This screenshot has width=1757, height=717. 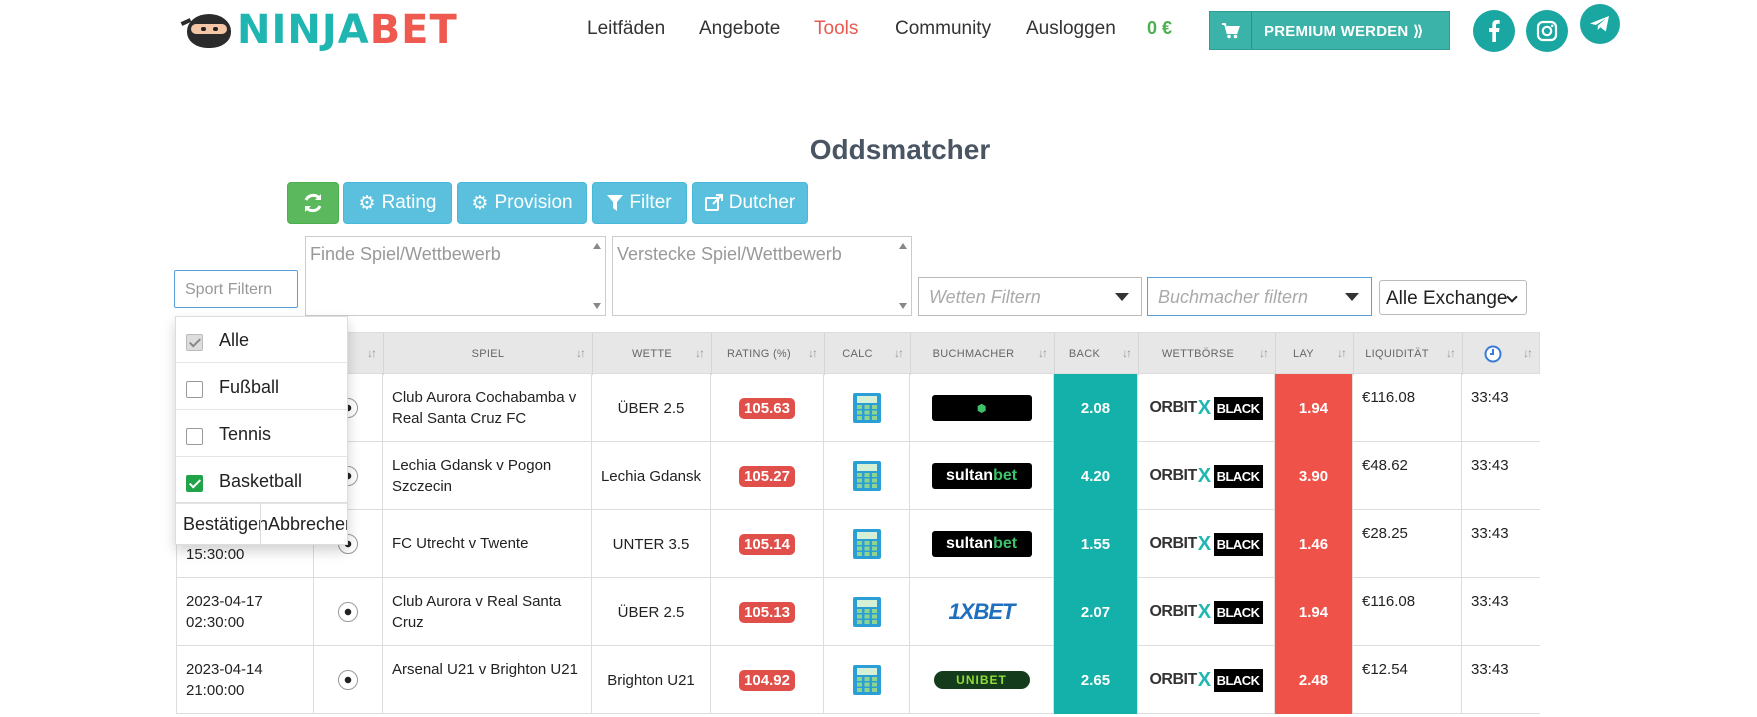 What do you see at coordinates (261, 387) in the screenshot?
I see `sport-option-fussball: Fußball` at bounding box center [261, 387].